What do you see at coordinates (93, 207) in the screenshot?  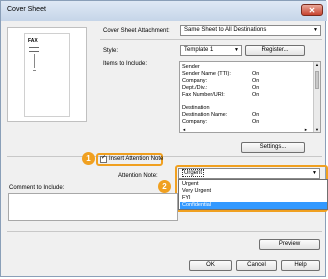 I see `comment-textarea` at bounding box center [93, 207].